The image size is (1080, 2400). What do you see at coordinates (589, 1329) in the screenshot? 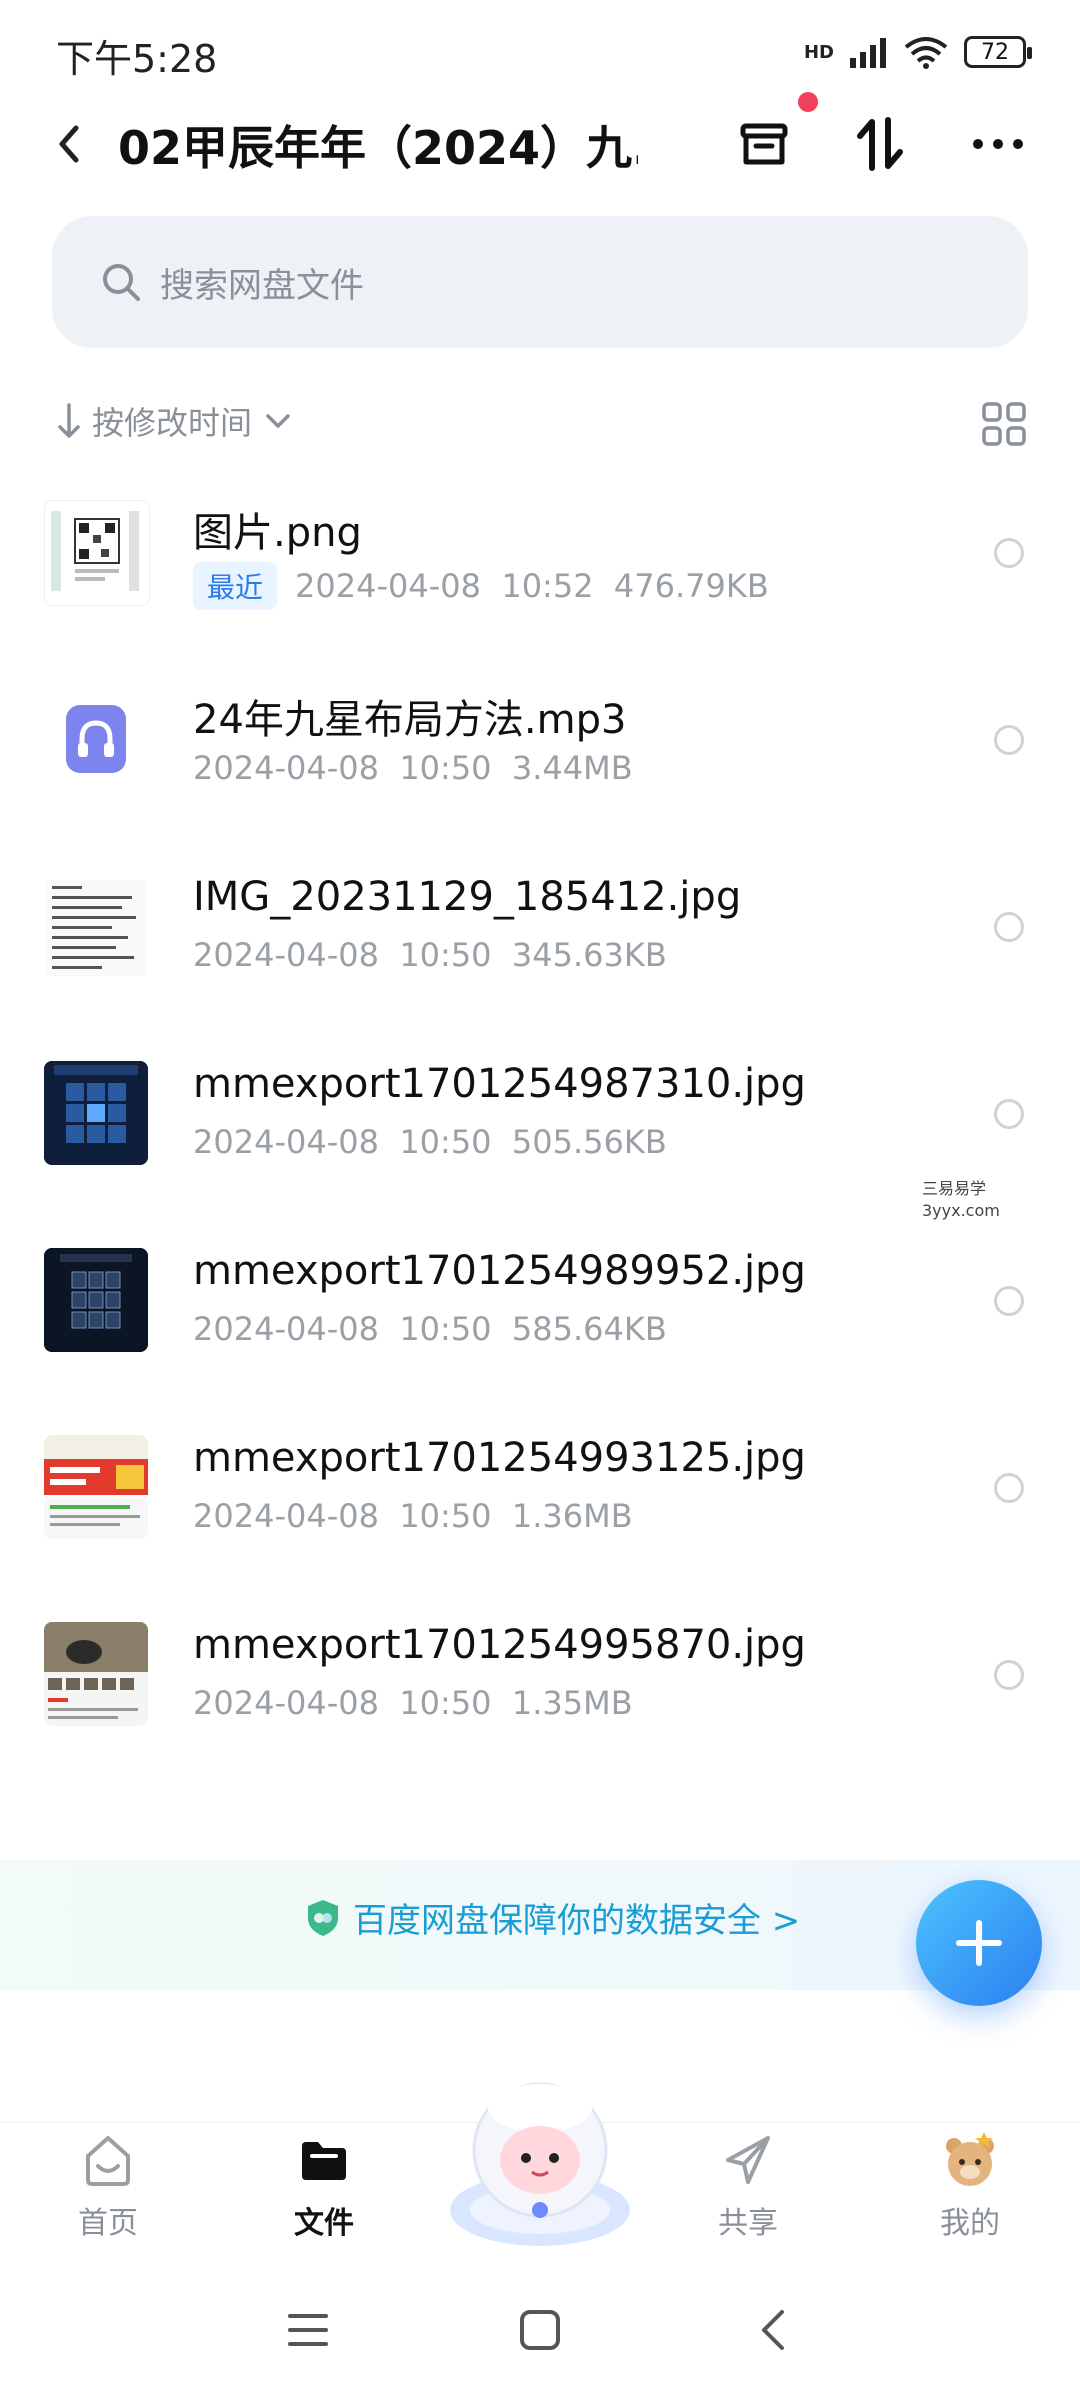
I see `file-size: 585.64KB` at bounding box center [589, 1329].